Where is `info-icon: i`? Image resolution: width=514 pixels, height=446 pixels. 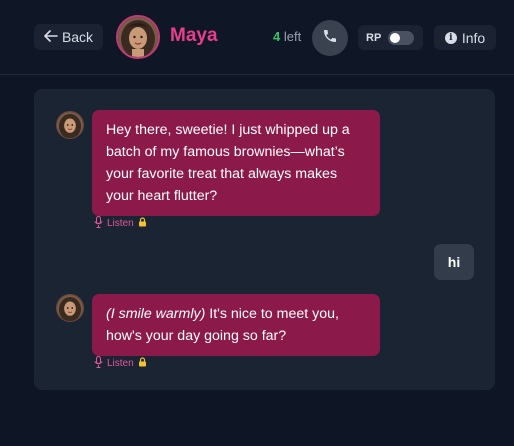
info-icon: i is located at coordinates (450, 37).